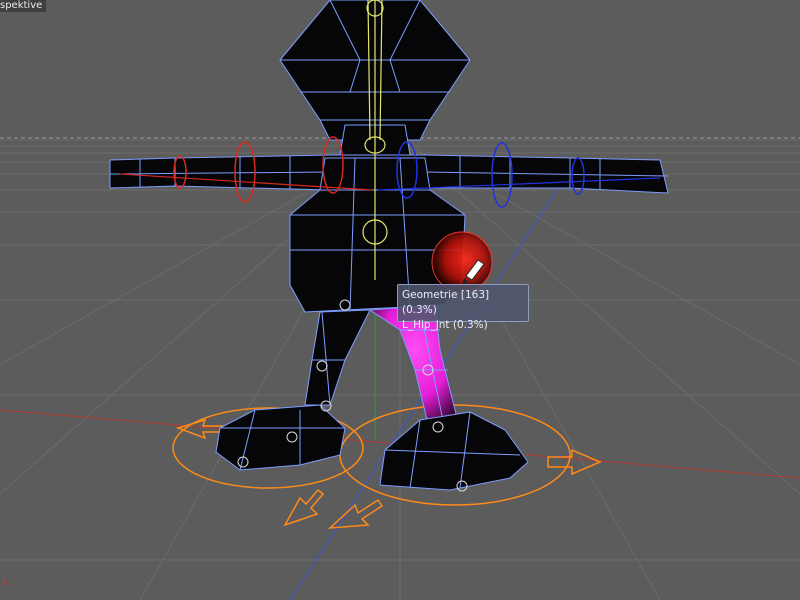 This screenshot has height=600, width=800. I want to click on x-axis-label: x, so click(5, 583).